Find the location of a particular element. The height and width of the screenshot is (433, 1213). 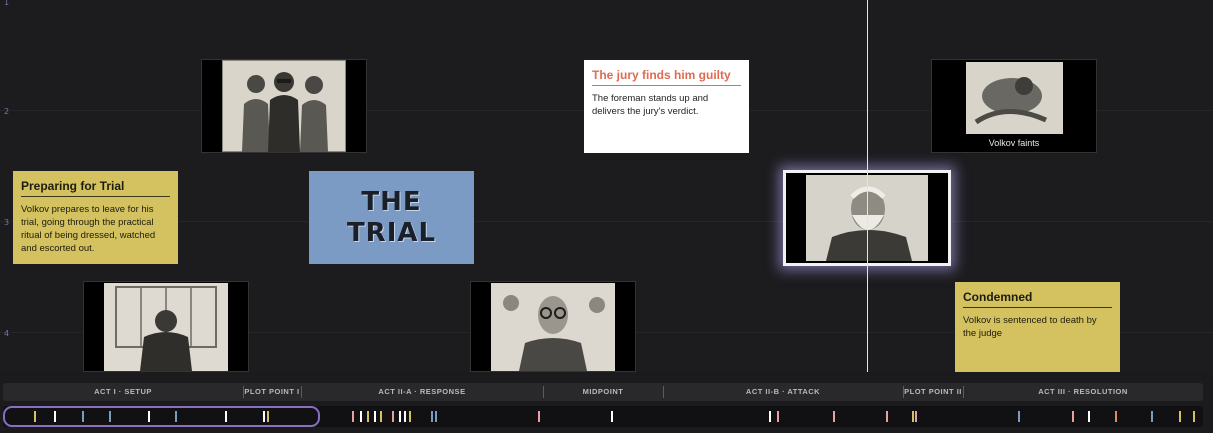

row-divider is located at coordinates (606, 221).